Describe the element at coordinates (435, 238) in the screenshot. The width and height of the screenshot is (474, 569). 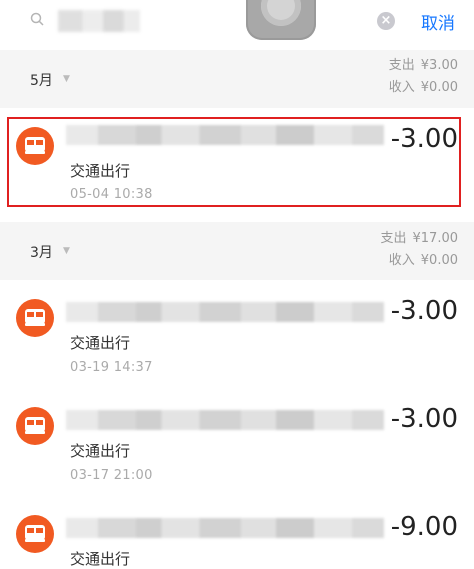
I see `expense-value: ¥17.00` at that location.